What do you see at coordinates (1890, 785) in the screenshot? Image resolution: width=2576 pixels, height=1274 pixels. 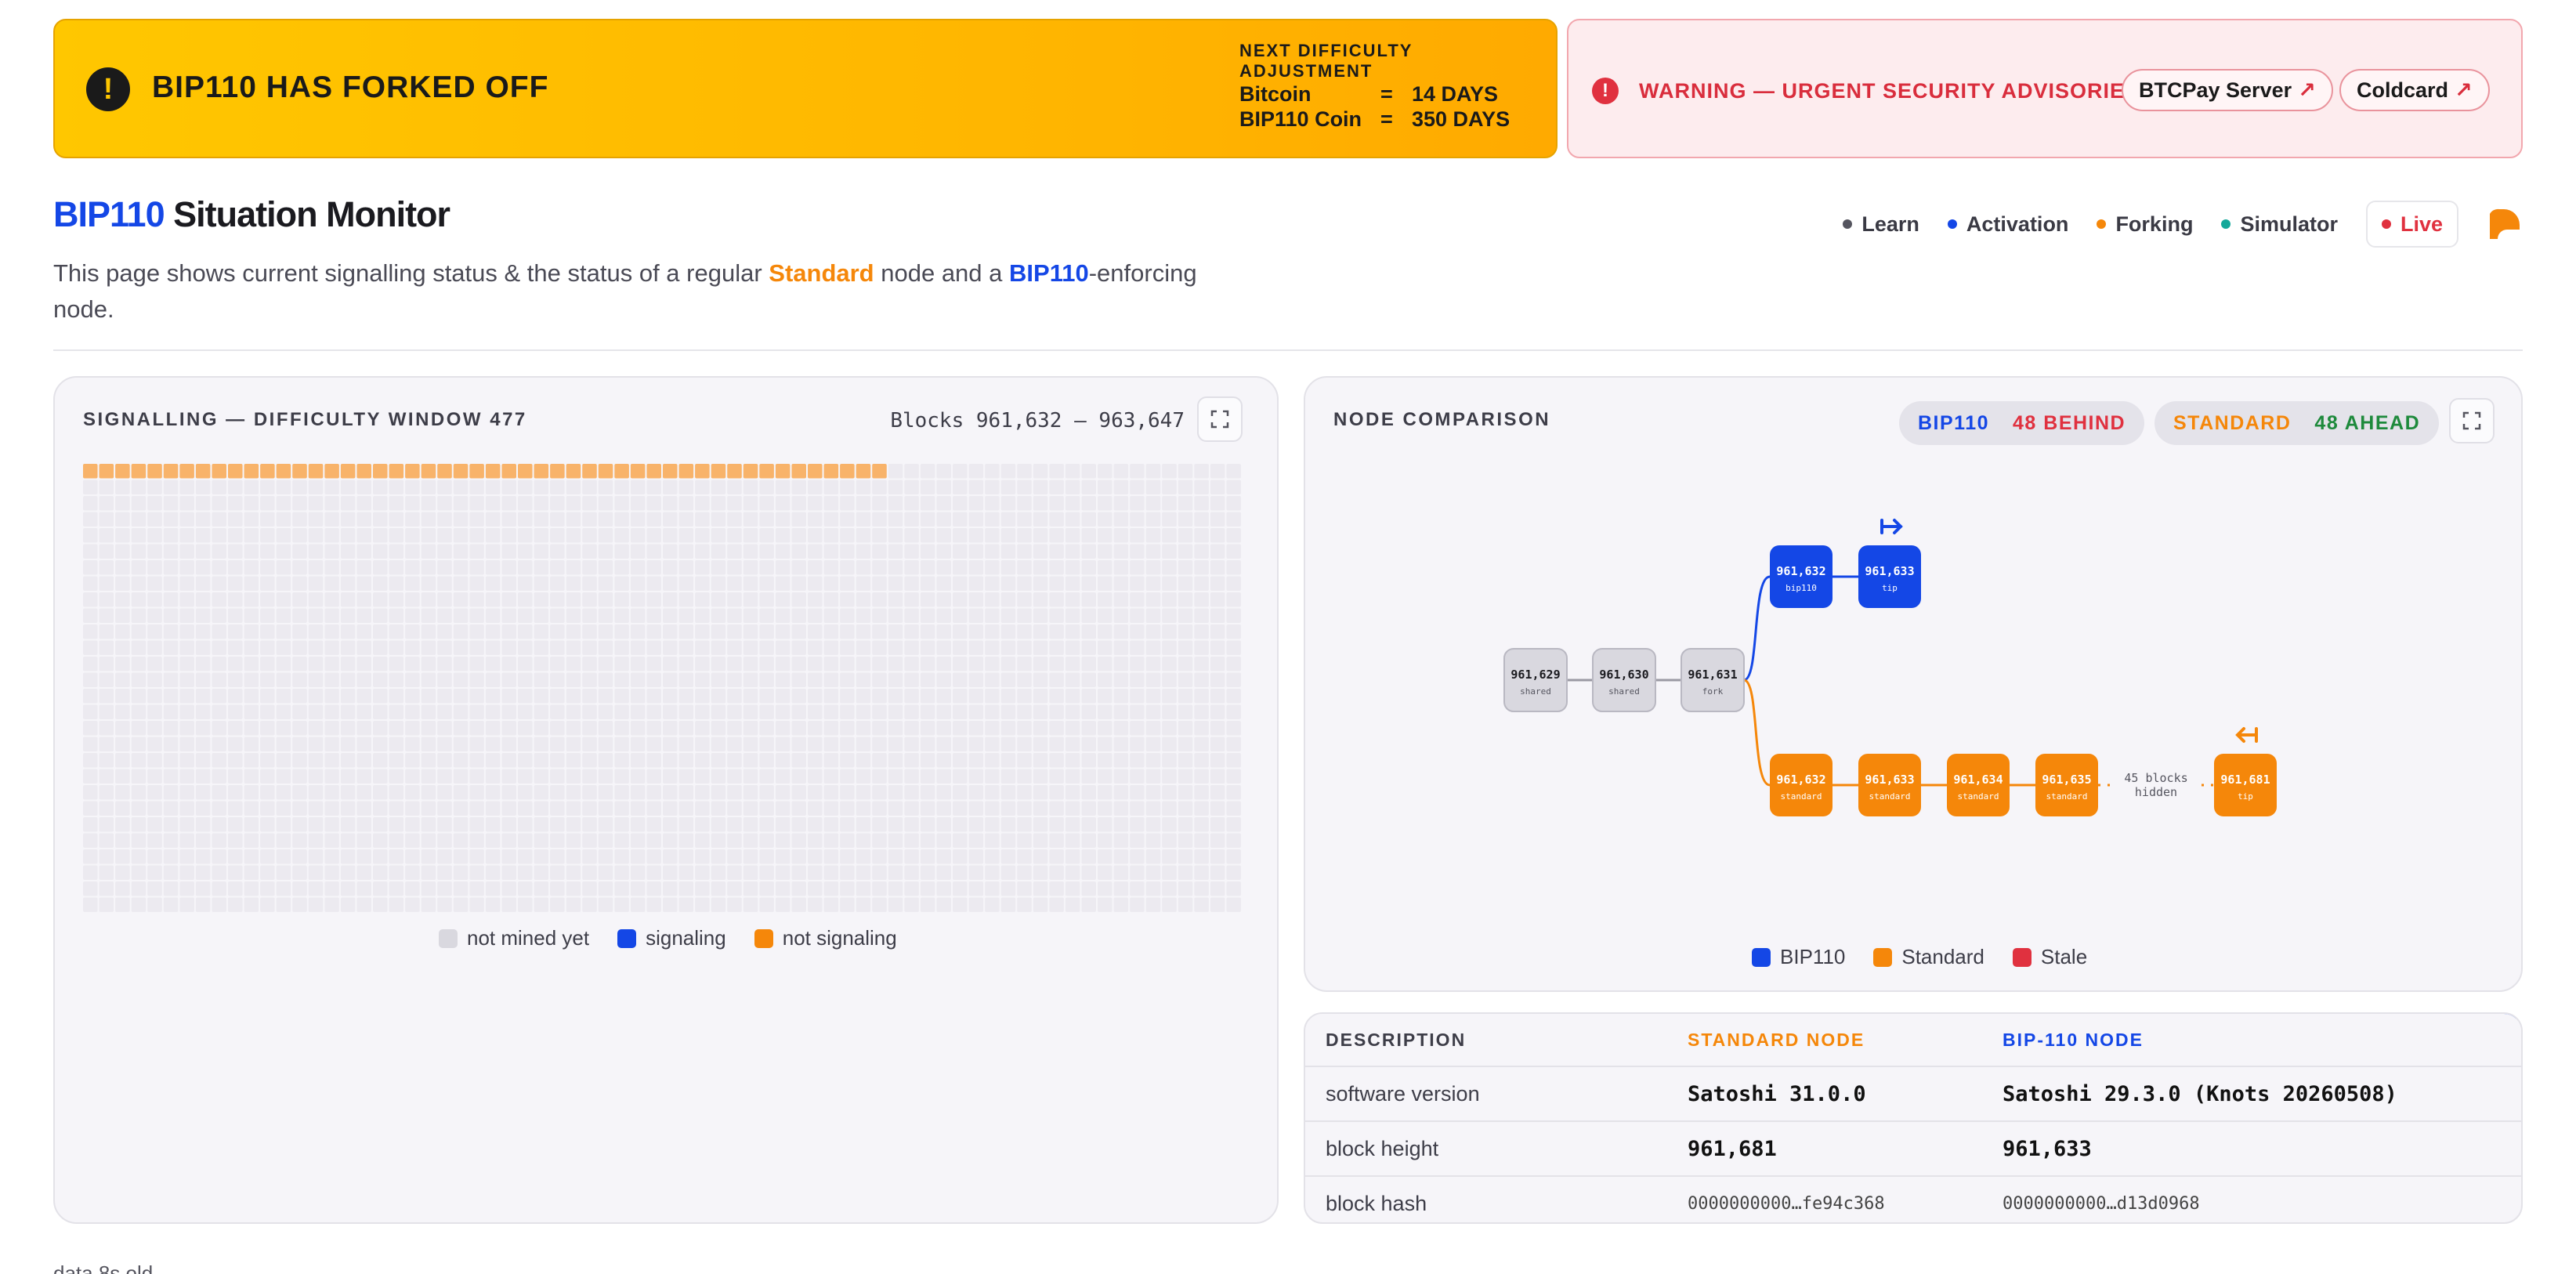 I see `chain-block: 961,633standard` at bounding box center [1890, 785].